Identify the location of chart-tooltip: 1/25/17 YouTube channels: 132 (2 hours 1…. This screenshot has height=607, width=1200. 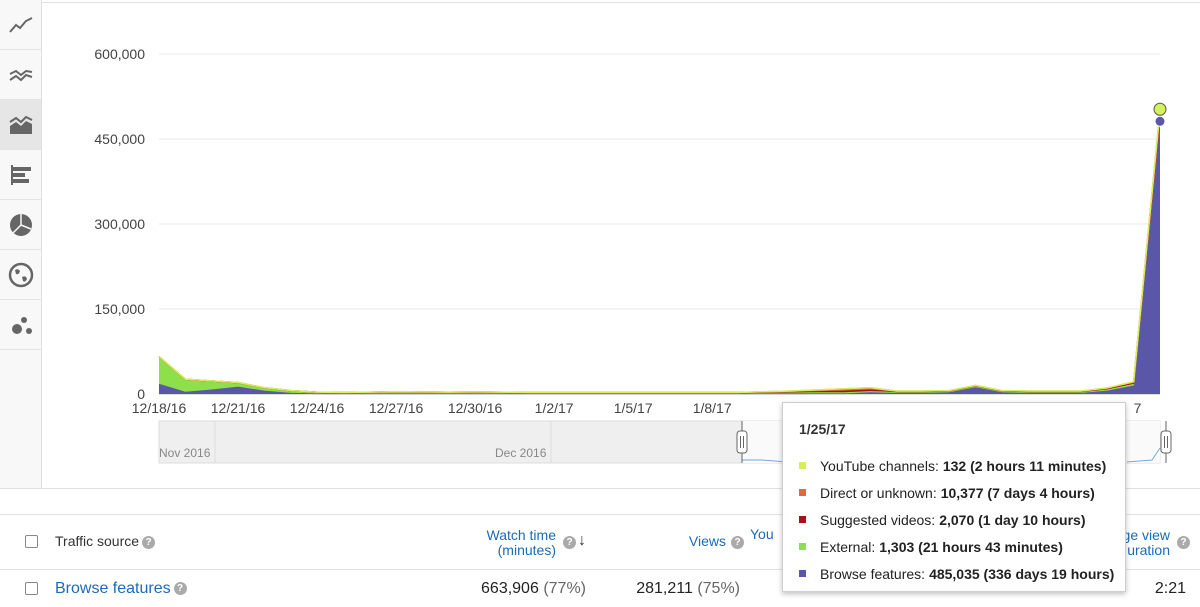
(954, 497).